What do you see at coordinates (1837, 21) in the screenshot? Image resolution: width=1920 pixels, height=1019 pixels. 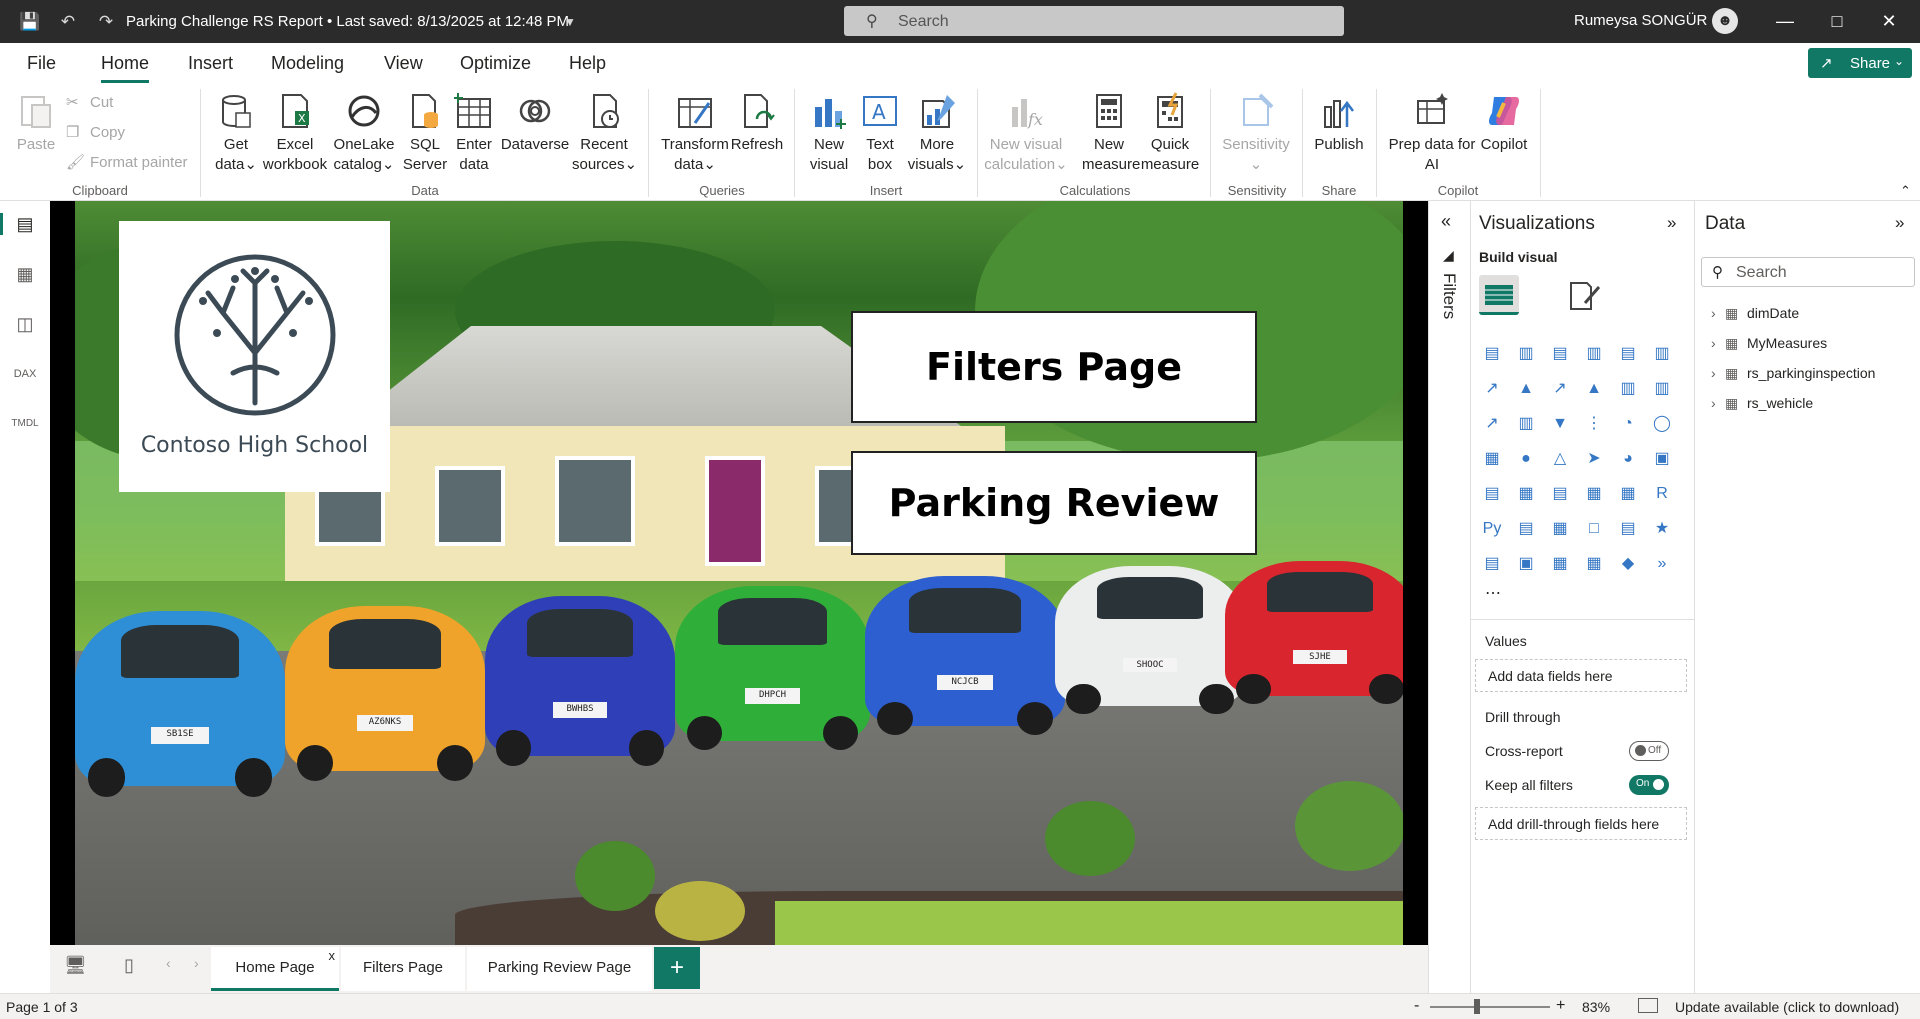 I see `maximize-icon: □` at bounding box center [1837, 21].